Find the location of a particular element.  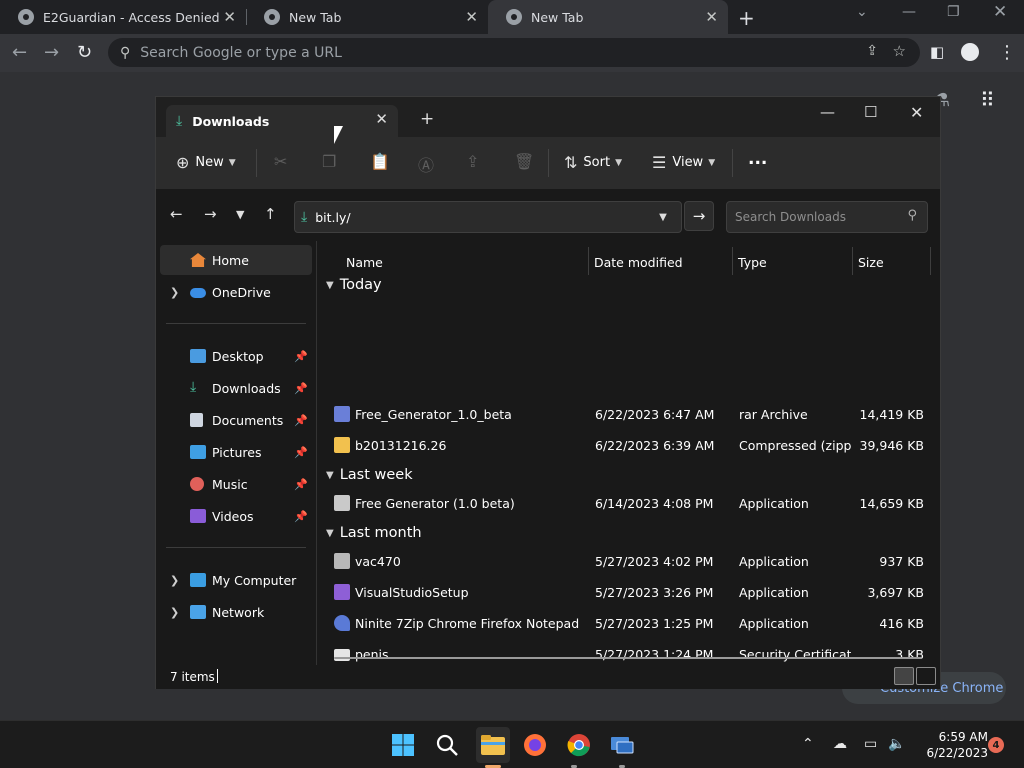

tiles-view-icon is located at coordinates (926, 676).